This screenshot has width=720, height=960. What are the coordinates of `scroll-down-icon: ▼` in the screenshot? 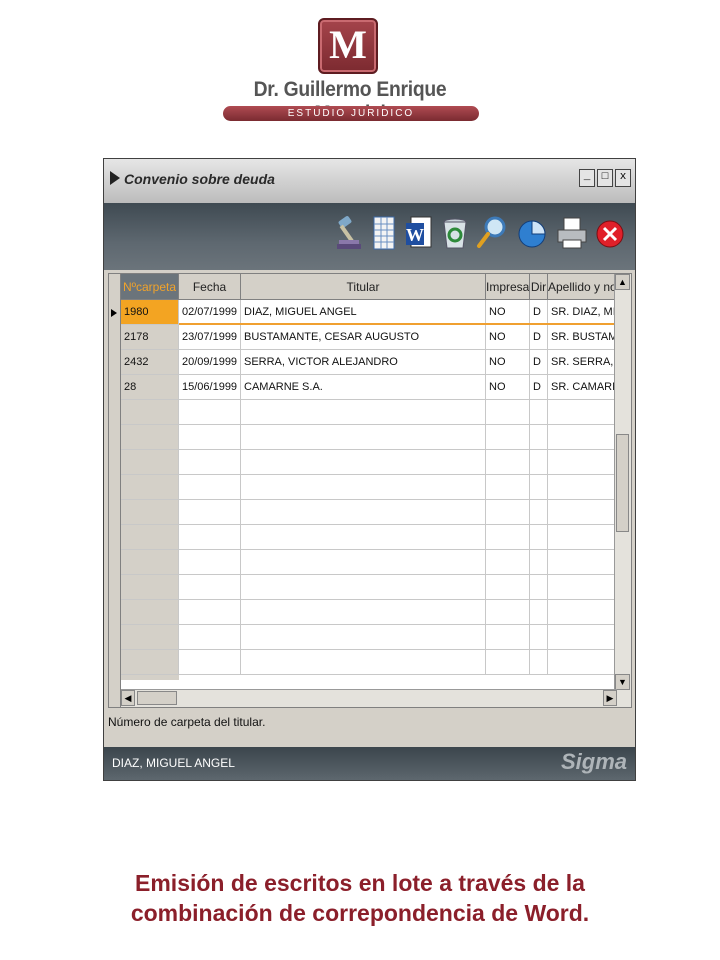 It's located at (622, 682).